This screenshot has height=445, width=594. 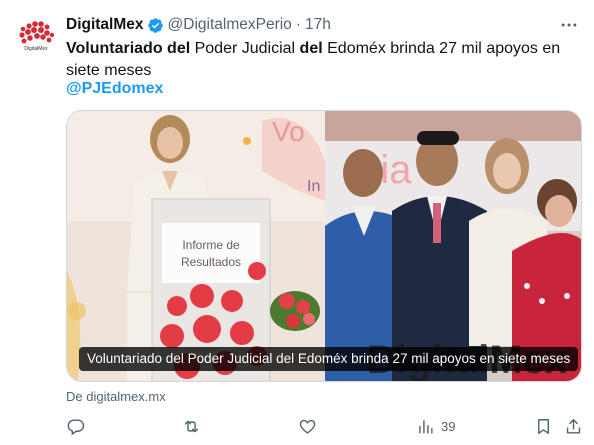 What do you see at coordinates (288, 131) in the screenshot?
I see `svg-text: Vo` at bounding box center [288, 131].